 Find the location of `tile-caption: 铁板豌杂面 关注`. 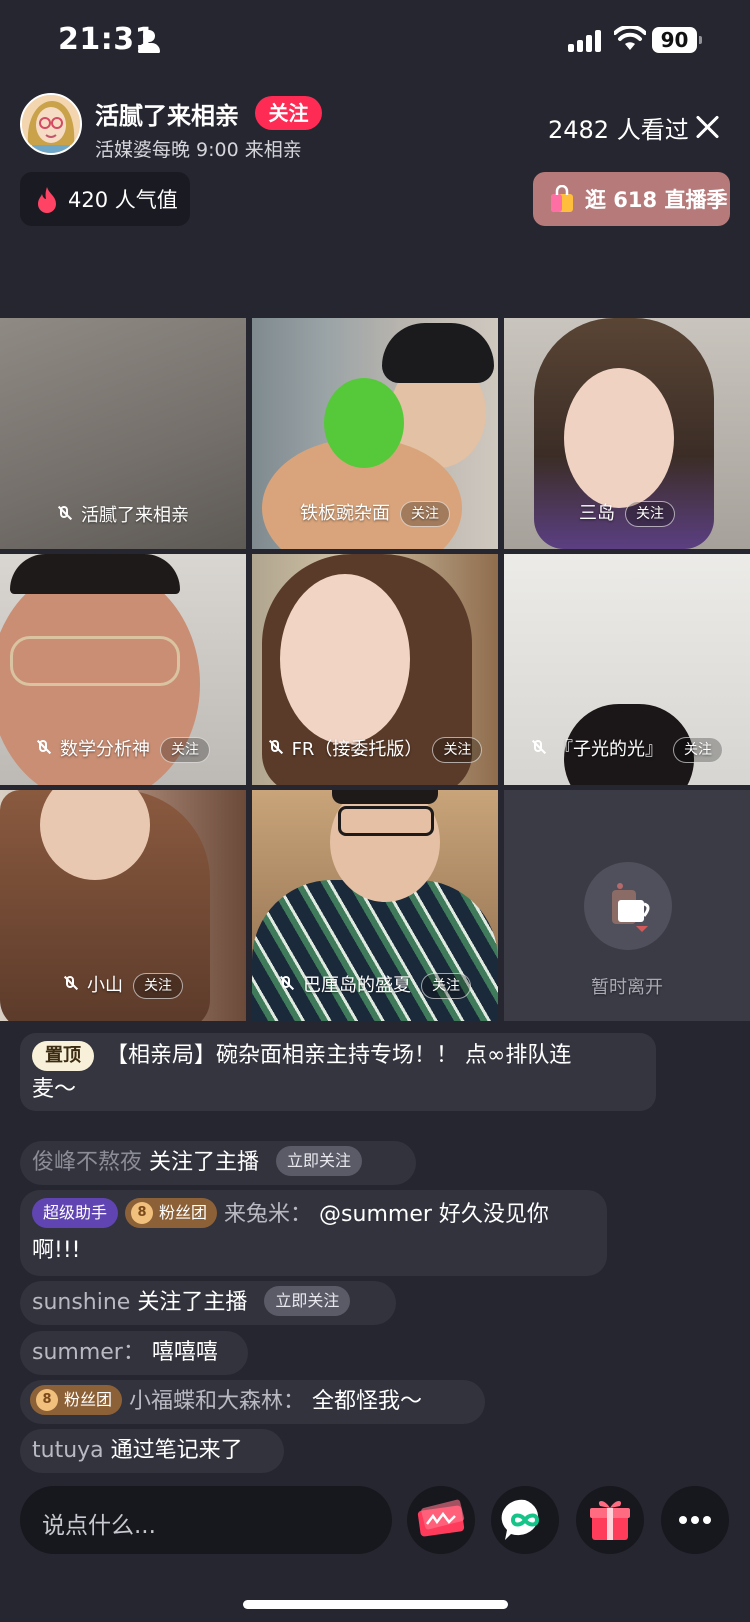

tile-caption: 铁板豌杂面 关注 is located at coordinates (375, 513).